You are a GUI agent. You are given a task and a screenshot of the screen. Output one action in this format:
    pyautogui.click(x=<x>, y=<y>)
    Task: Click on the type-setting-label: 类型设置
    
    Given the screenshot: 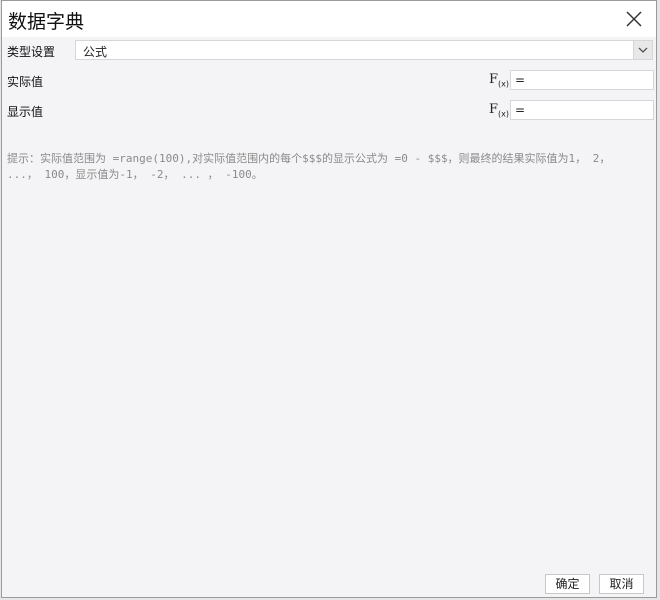 What is the action you would take?
    pyautogui.click(x=31, y=52)
    